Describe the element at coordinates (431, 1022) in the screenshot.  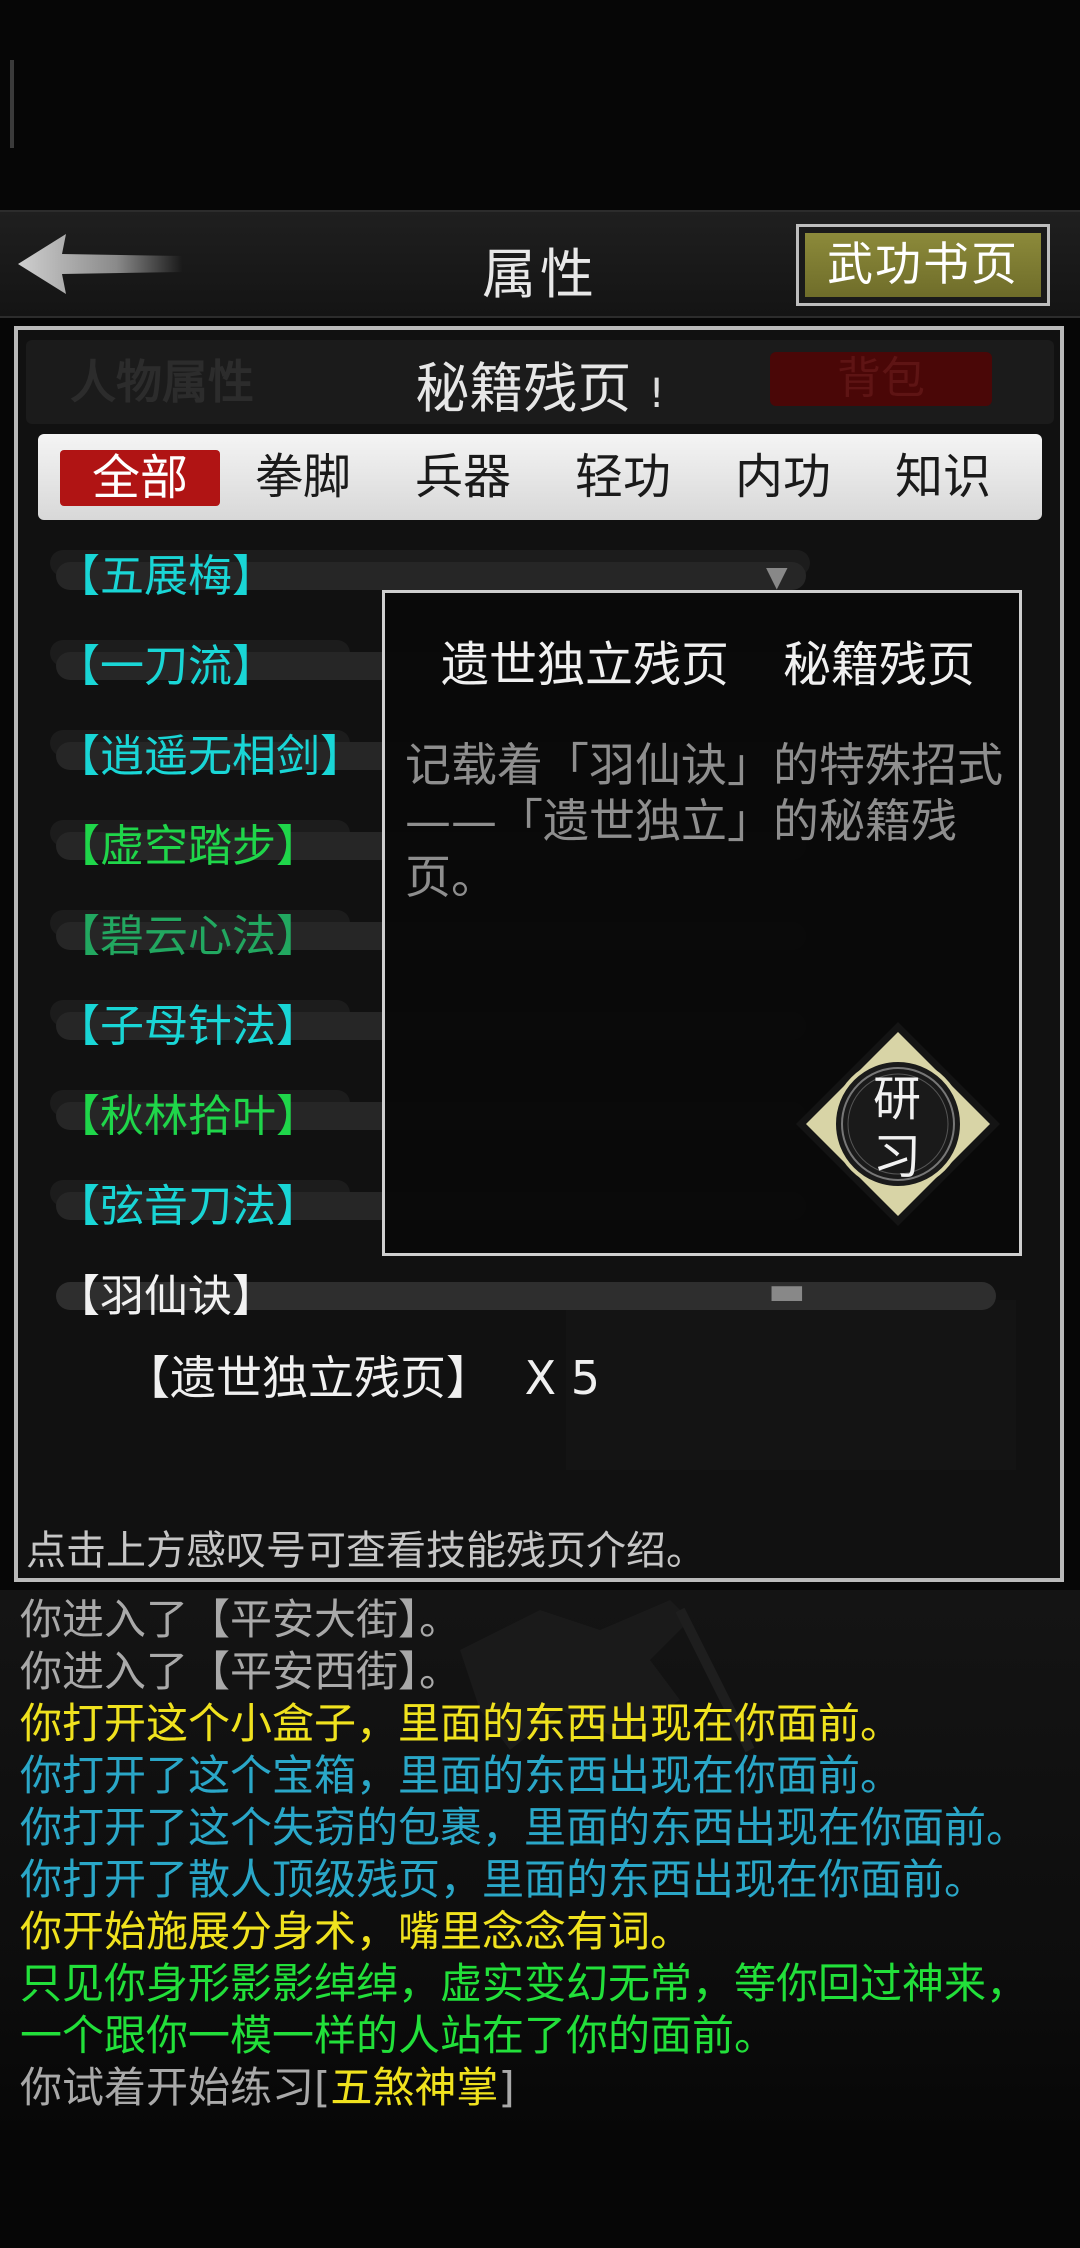
I see `skill-item-zimu: 【子母针法】` at that location.